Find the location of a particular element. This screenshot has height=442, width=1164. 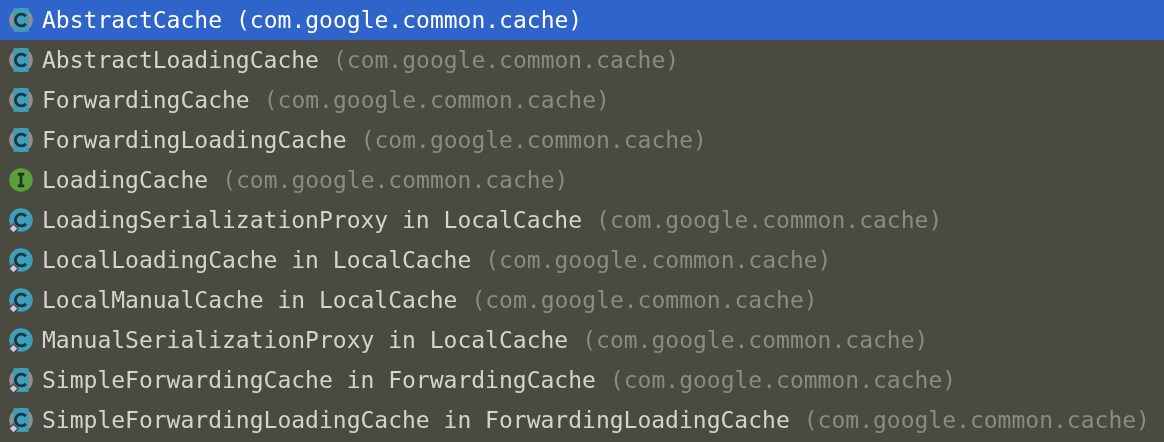

class-list-item: LoadingCache (com.google.common.cache) is located at coordinates (582, 180).